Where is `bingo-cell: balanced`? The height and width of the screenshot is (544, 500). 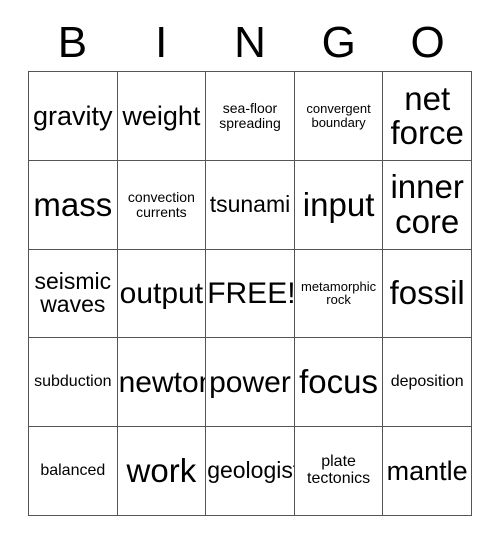
bingo-cell: balanced is located at coordinates (73, 471).